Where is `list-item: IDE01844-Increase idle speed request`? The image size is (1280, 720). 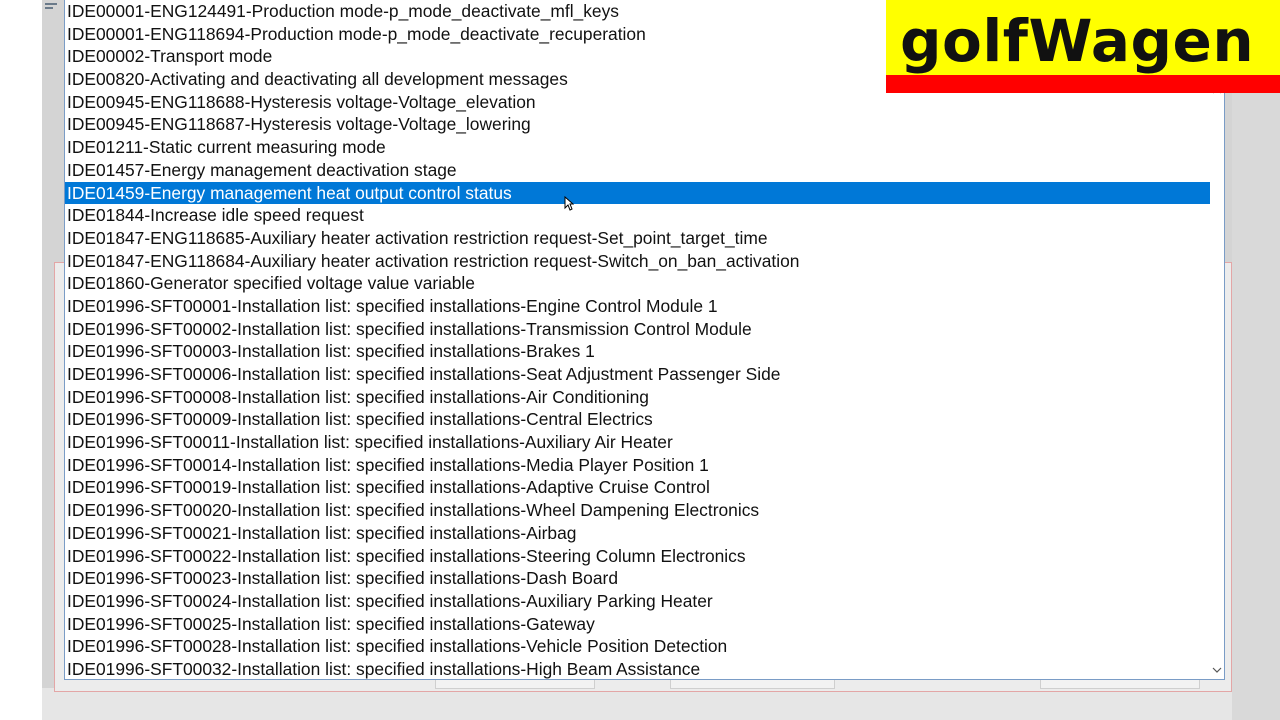 list-item: IDE01844-Increase idle speed request is located at coordinates (639, 215).